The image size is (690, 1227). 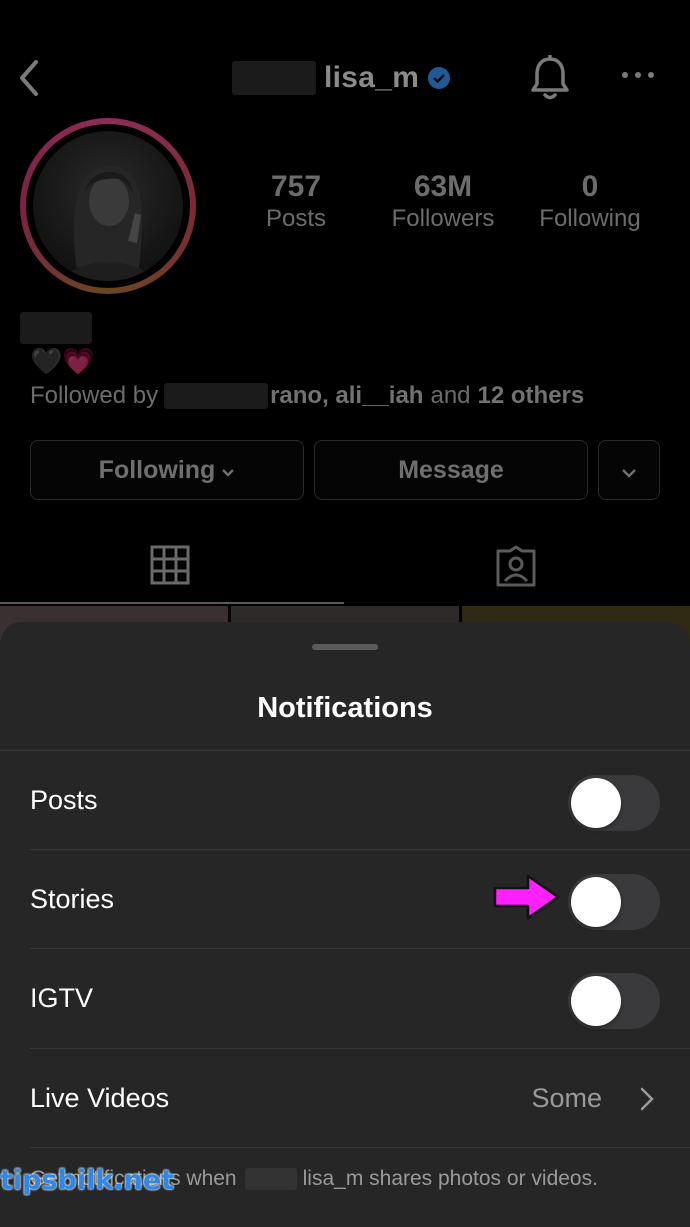 I want to click on redacted-display-name, so click(x=56, y=328).